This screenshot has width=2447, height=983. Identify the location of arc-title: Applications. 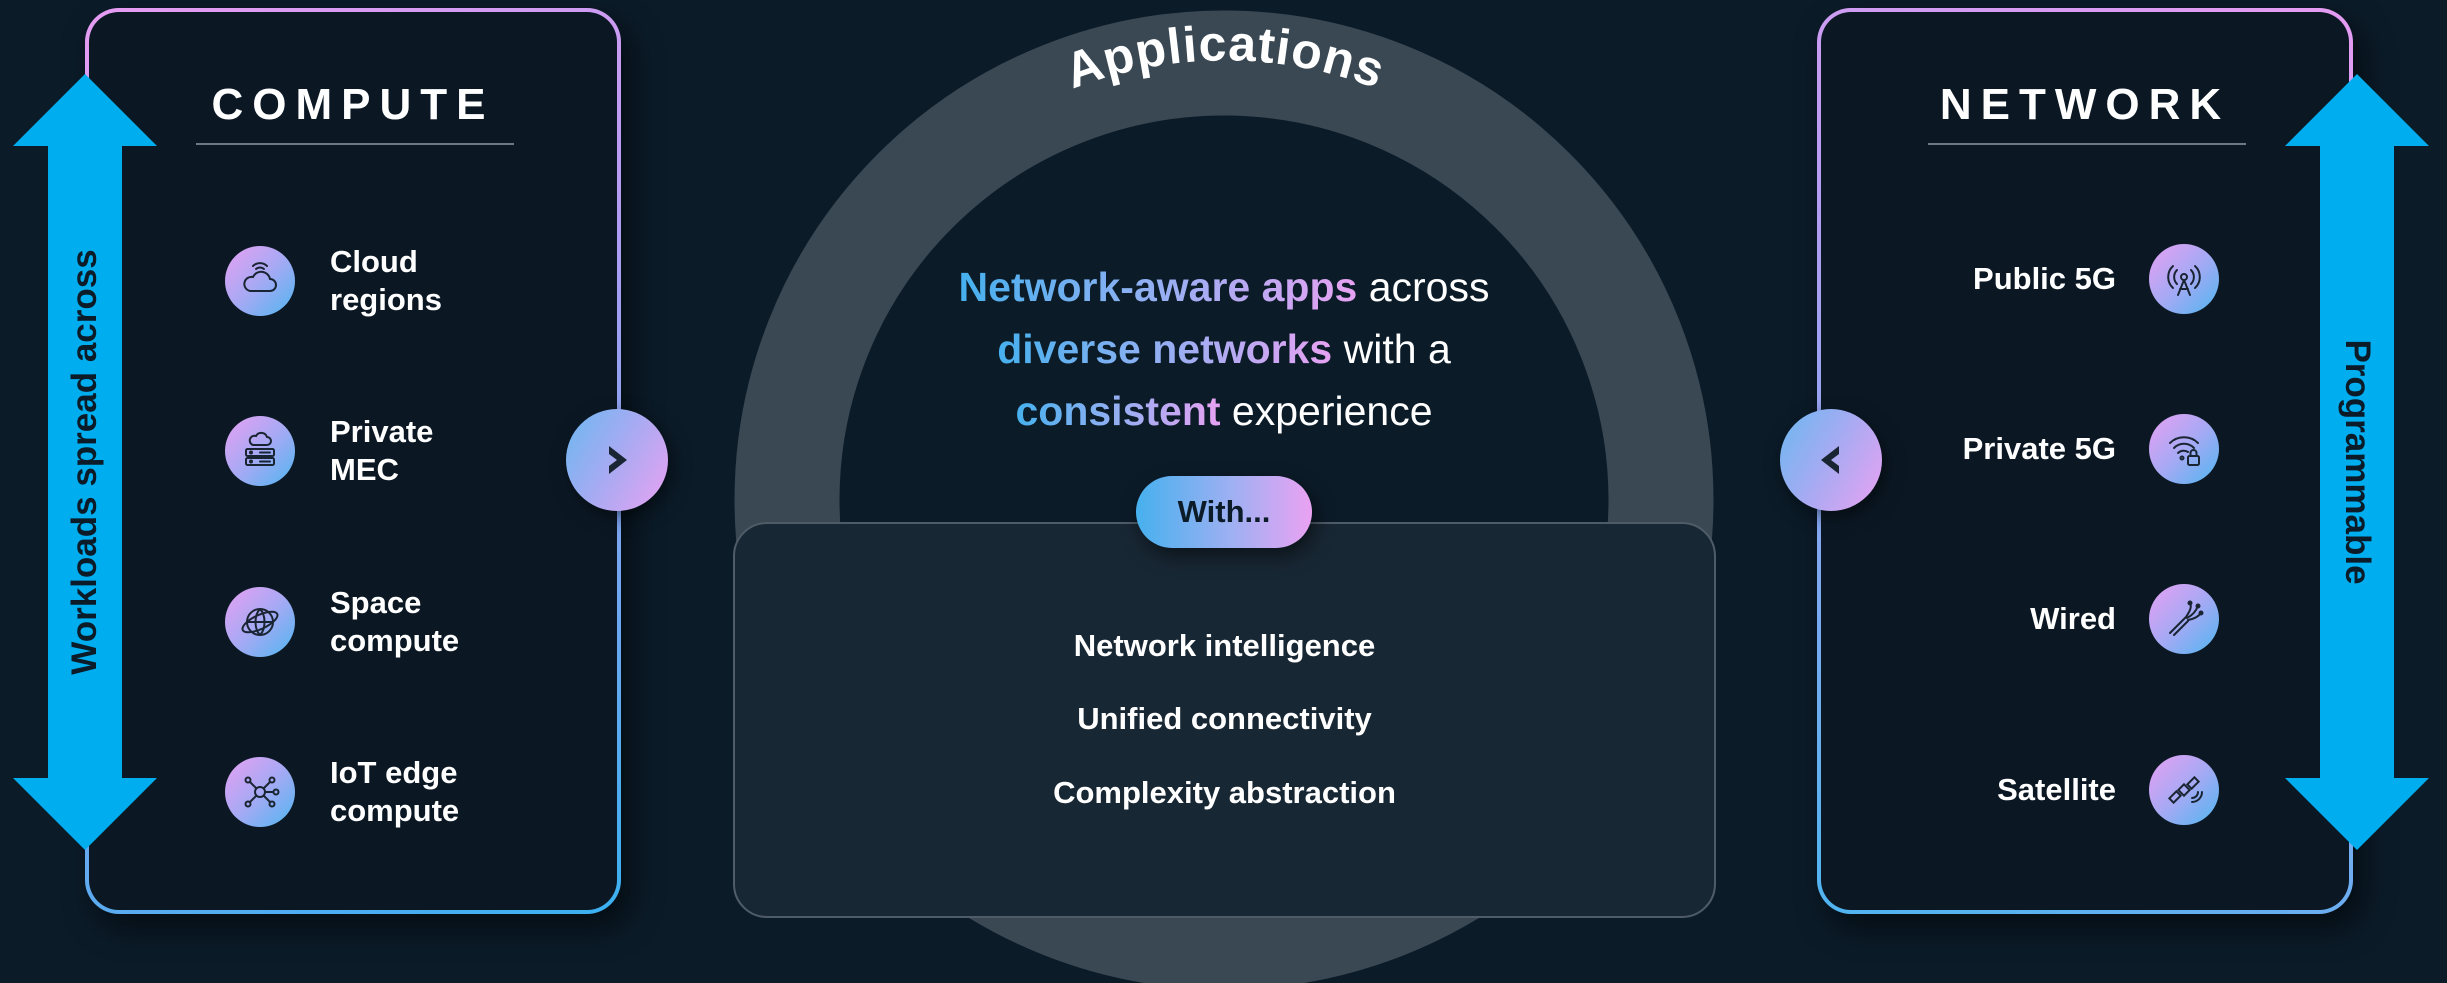
(1225, 57).